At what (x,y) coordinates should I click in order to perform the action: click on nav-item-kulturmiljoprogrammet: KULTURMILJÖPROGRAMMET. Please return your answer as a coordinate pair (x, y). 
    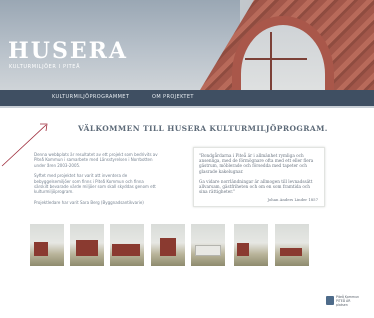
    Looking at the image, I should click on (90, 97).